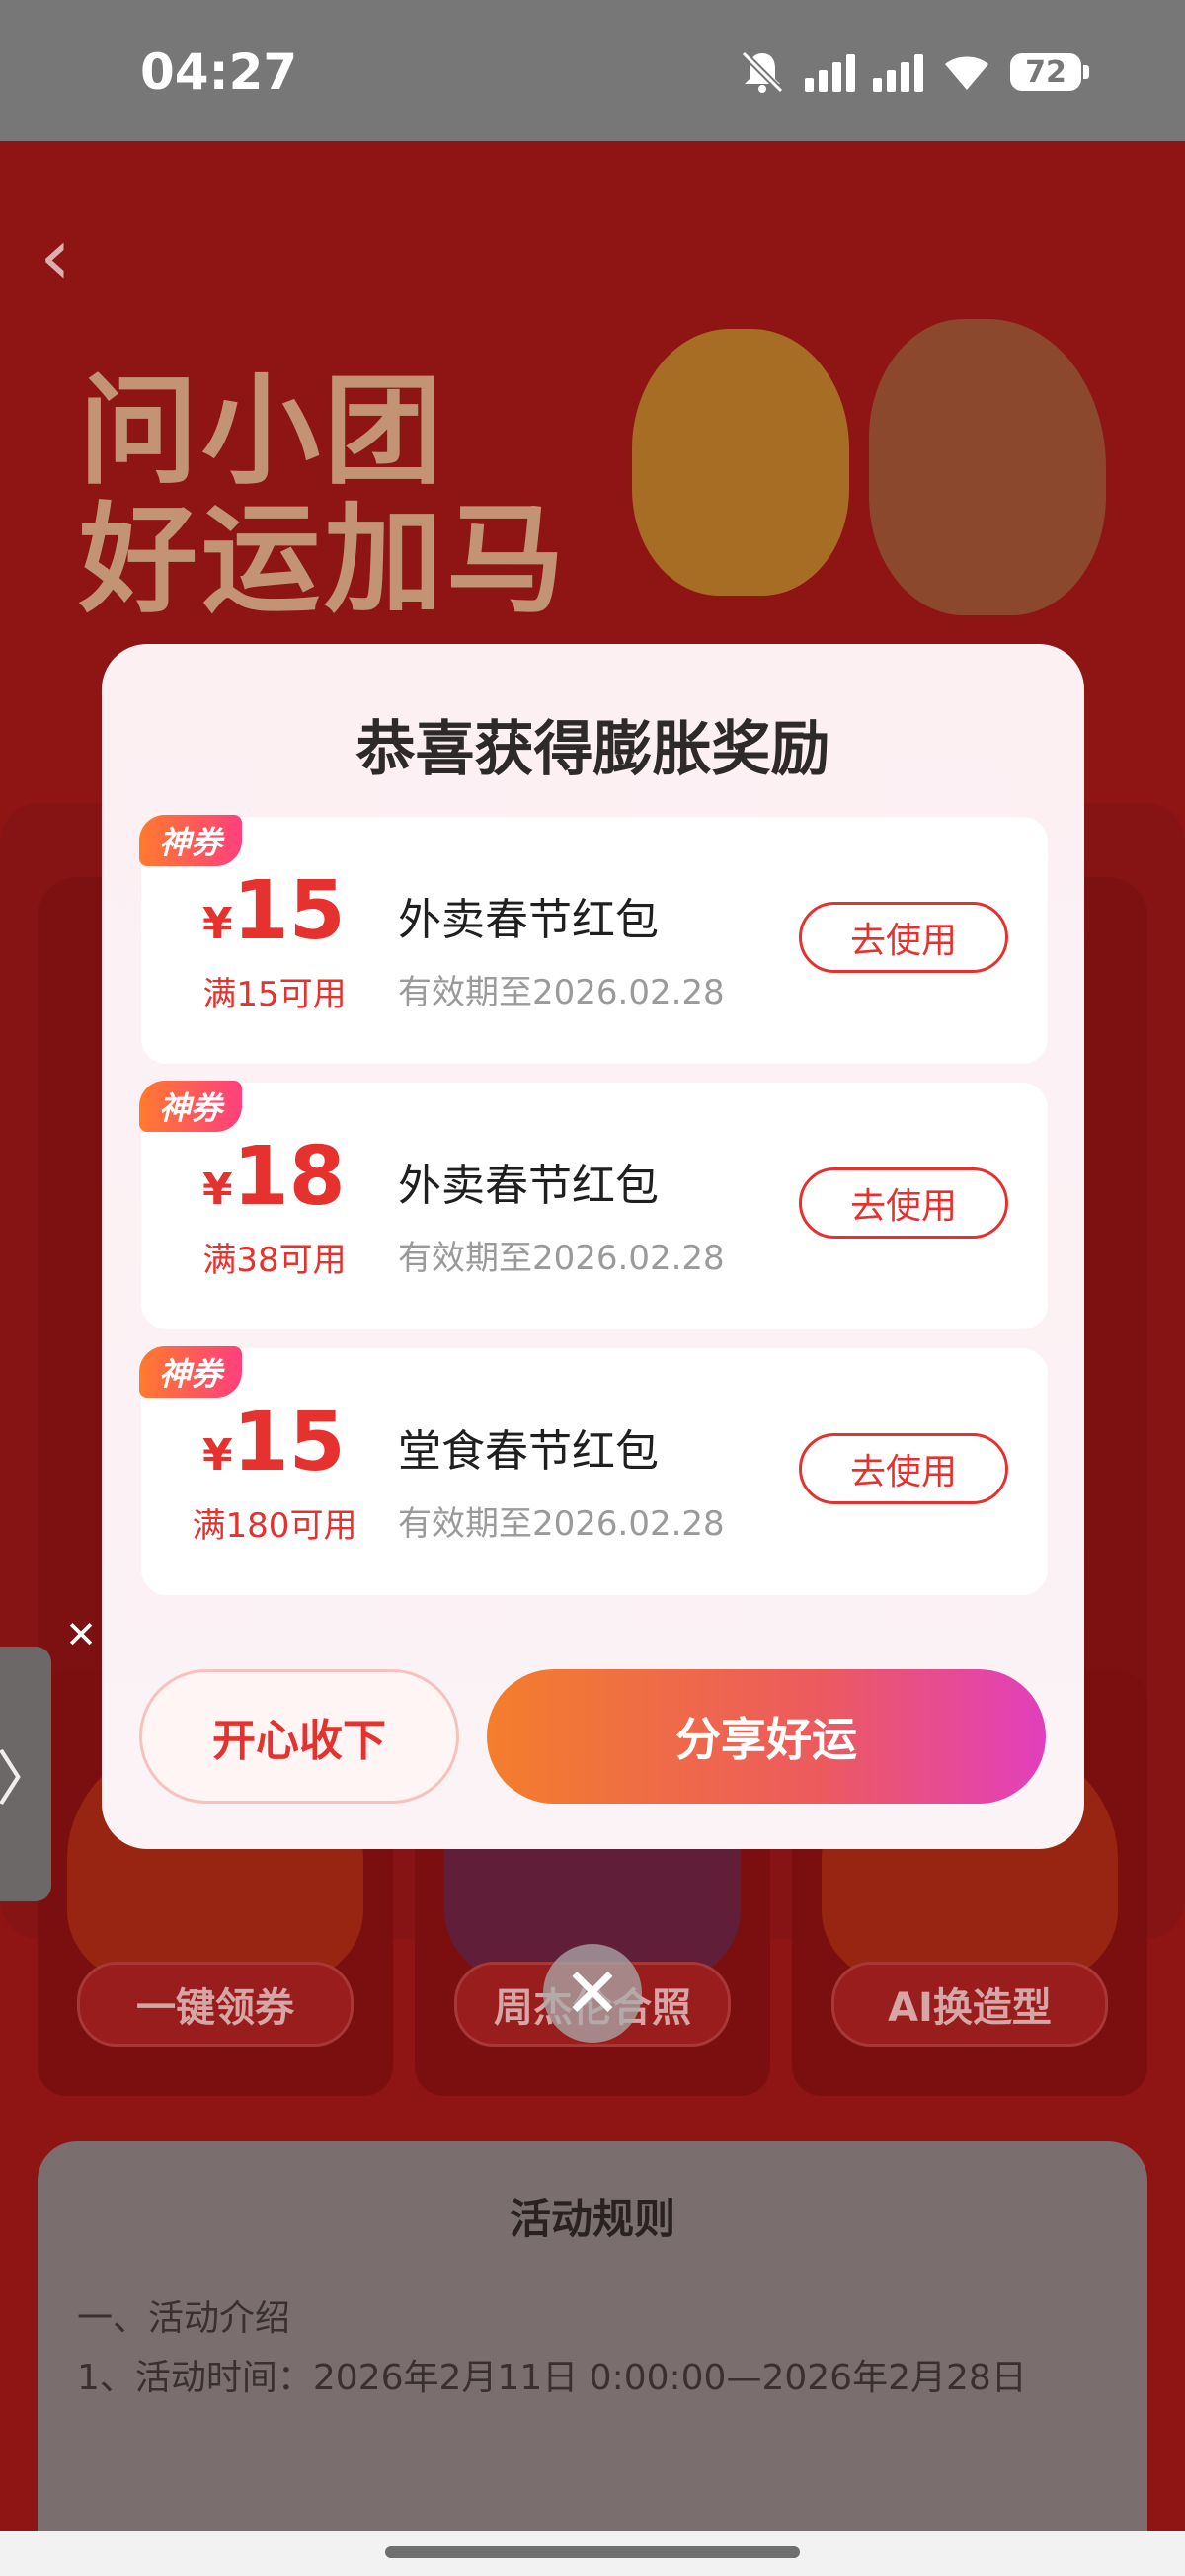  What do you see at coordinates (988, 467) in the screenshot?
I see `horse-mascot-image` at bounding box center [988, 467].